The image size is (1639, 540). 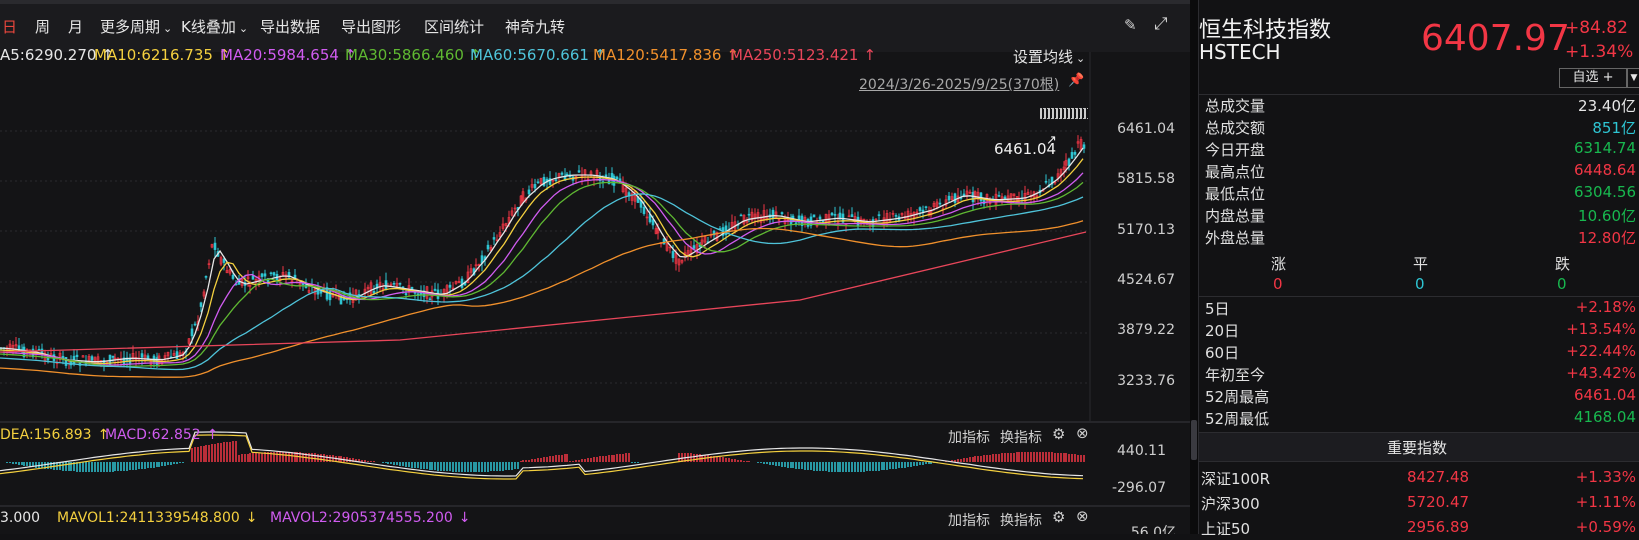 I want to click on index-row-name: 上证50, so click(x=1226, y=529).